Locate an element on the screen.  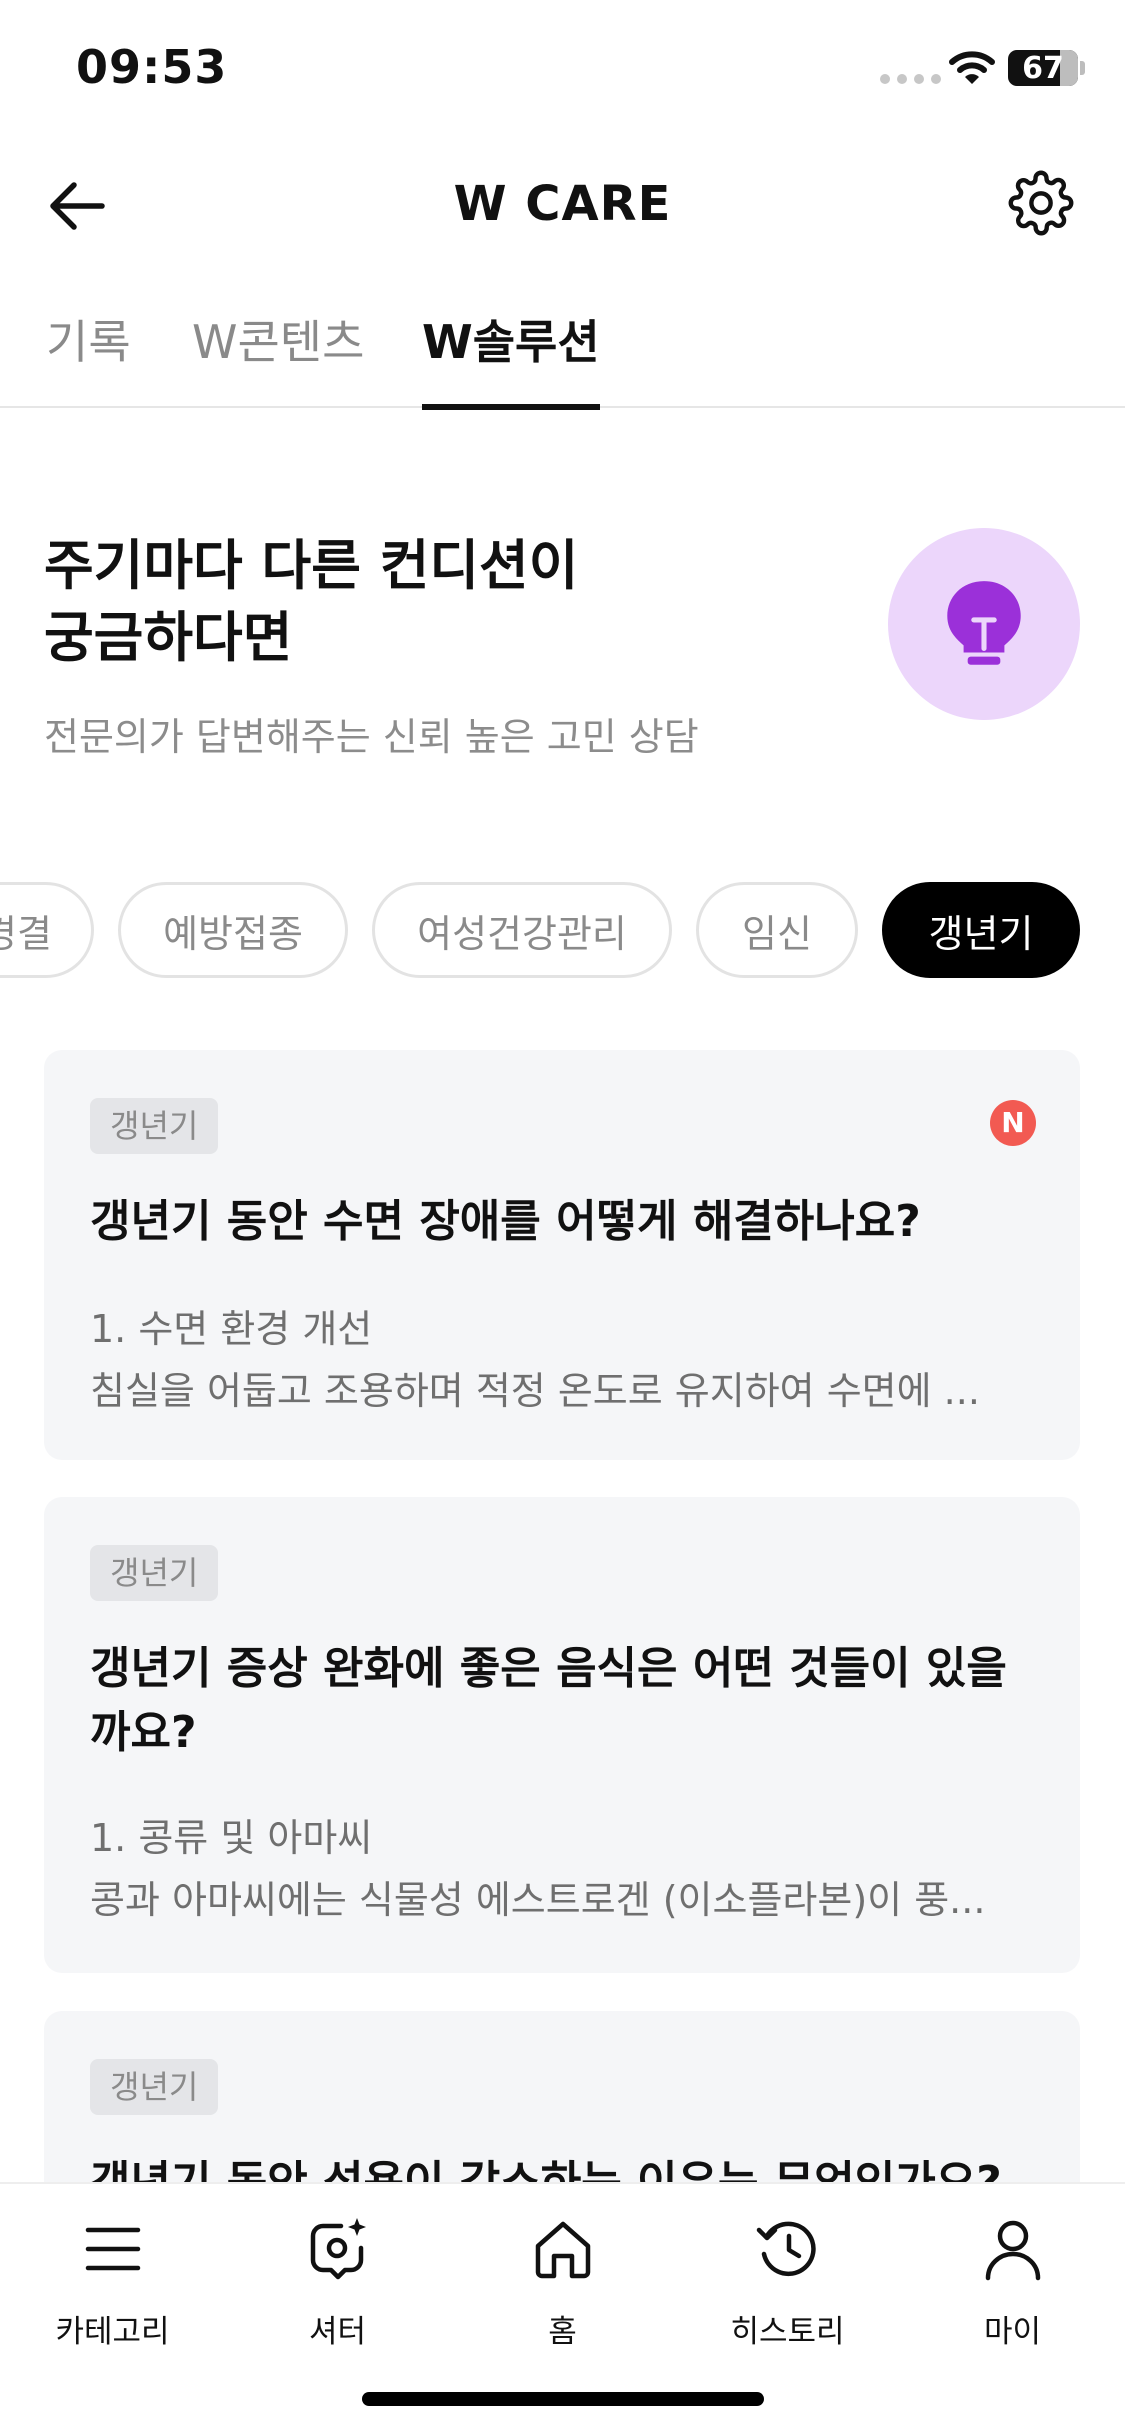
menu-icon is located at coordinates (113, 2249).